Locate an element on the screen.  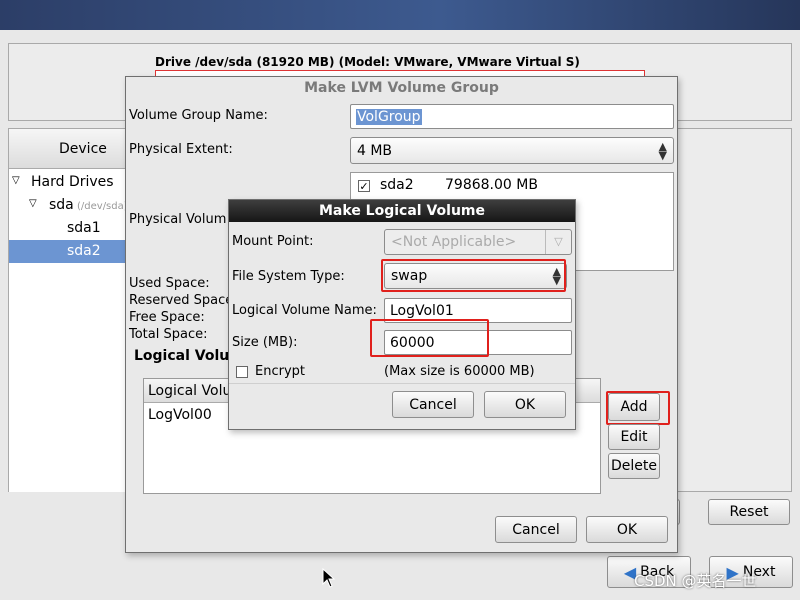
fs-type-label: File System Type: is located at coordinates (288, 276).